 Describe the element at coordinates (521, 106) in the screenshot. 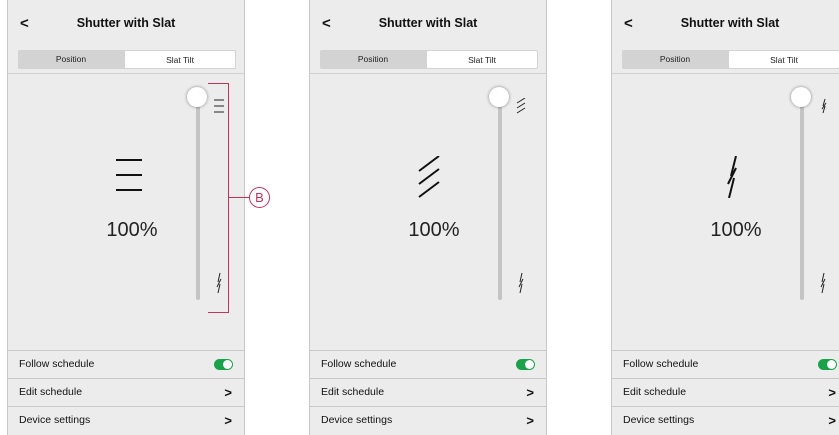

I see `slat-diagonal-small-icon` at that location.